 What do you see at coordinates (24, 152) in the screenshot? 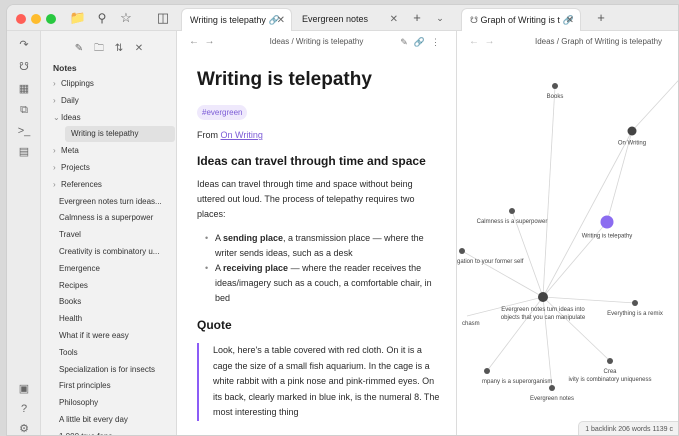
I see `template-icon: ▤` at bounding box center [24, 152].